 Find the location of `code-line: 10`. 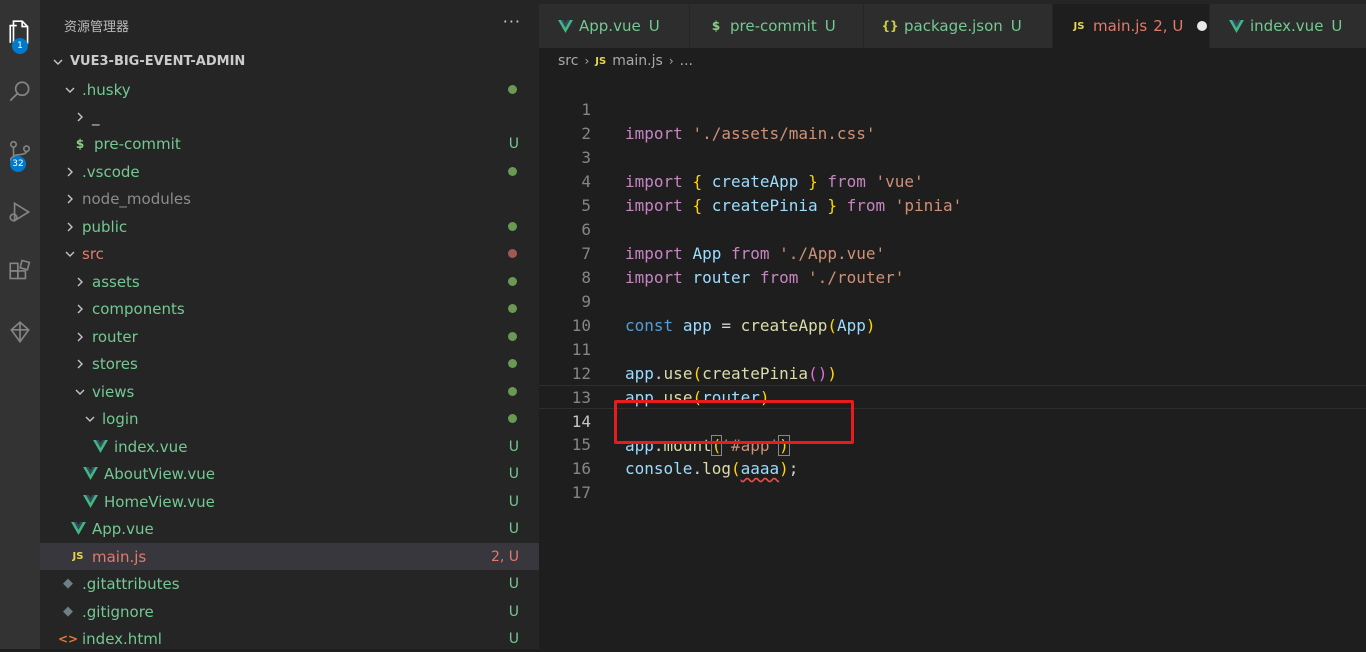

code-line: 10 is located at coordinates (952, 312).